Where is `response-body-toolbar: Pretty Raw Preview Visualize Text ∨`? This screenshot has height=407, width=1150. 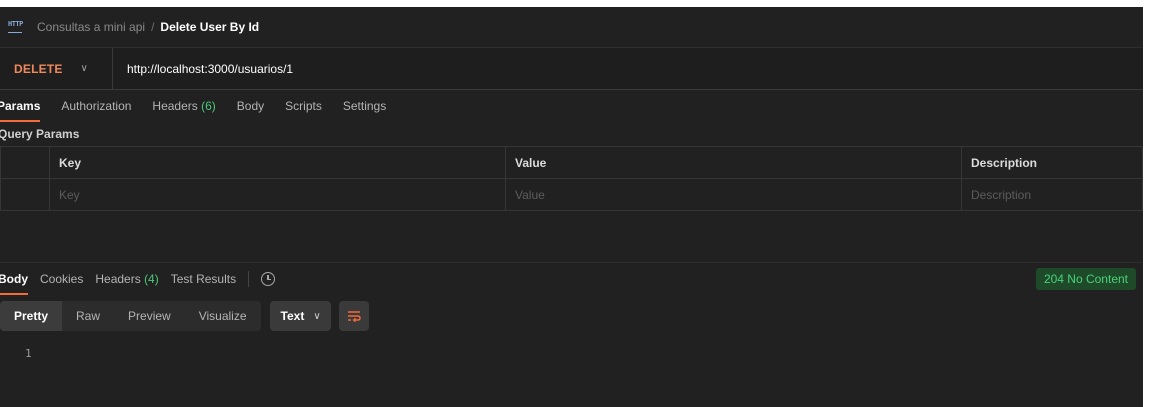
response-body-toolbar: Pretty Raw Preview Visualize Text ∨ is located at coordinates (184, 316).